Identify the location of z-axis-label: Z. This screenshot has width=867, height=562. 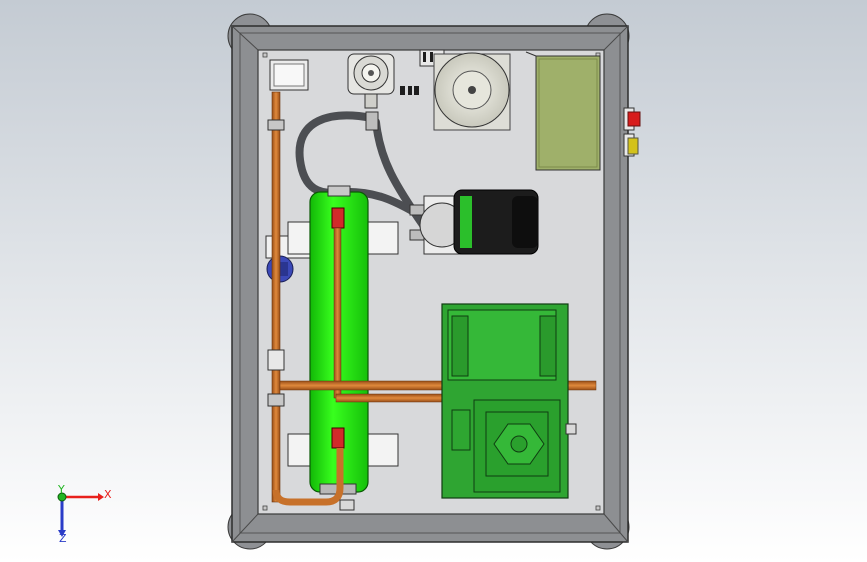
(63, 538).